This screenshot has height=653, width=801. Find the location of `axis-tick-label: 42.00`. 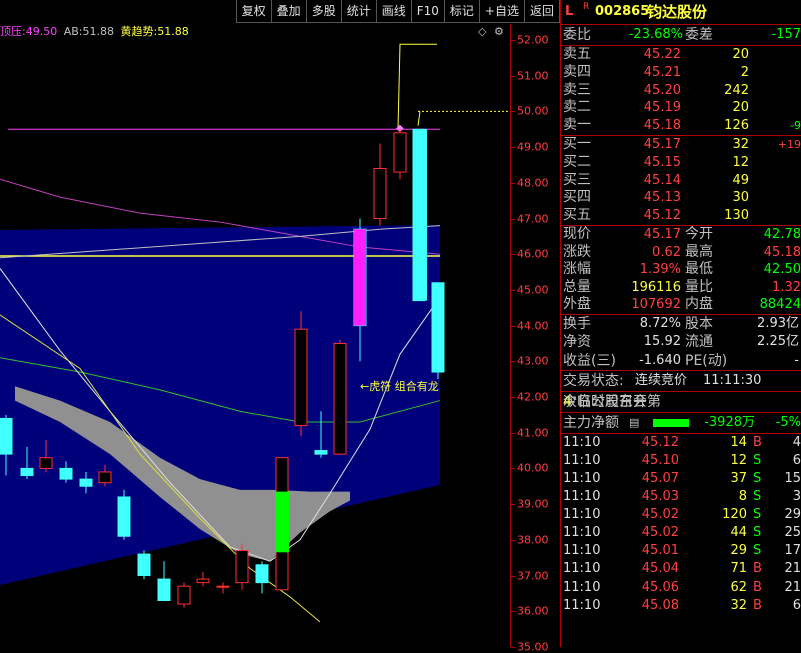

axis-tick-label: 42.00 is located at coordinates (533, 397).